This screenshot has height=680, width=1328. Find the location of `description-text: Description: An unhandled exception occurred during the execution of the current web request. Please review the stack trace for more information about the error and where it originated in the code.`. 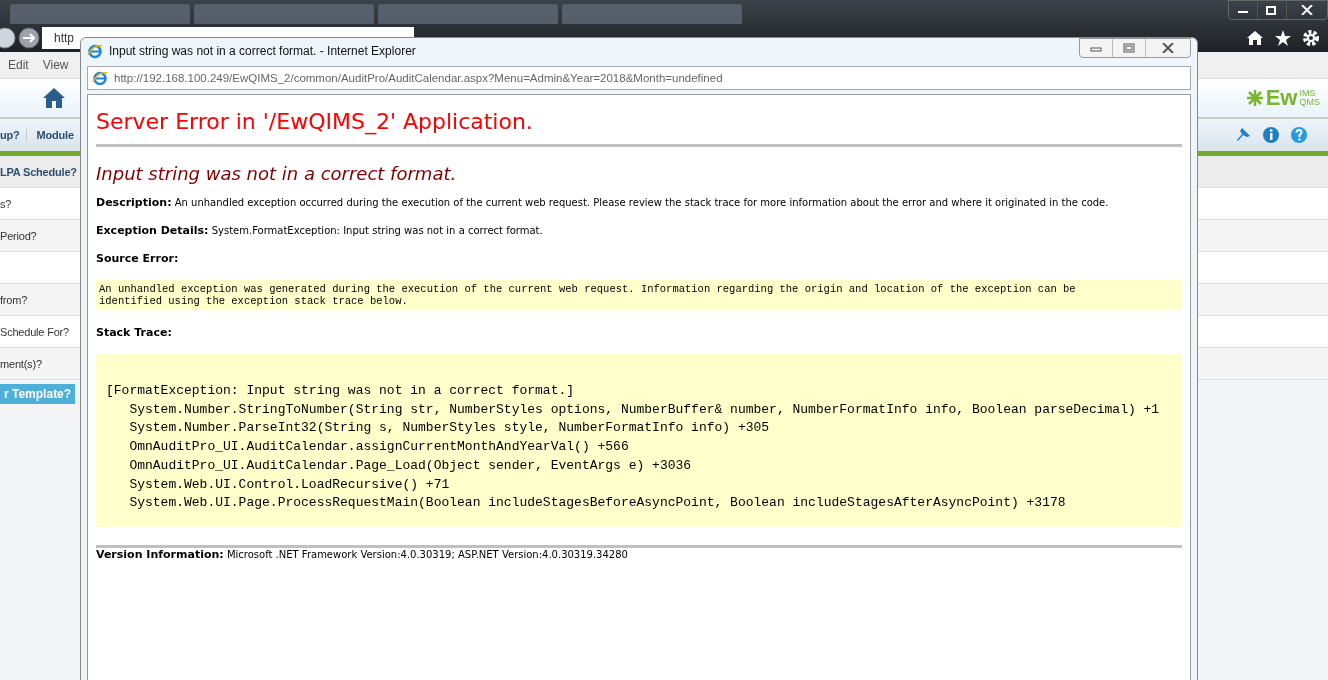

description-text: Description: An unhandled exception occurred during the execution of the current web request. Please review the stack trace for more information about the error and where it originated in the code. is located at coordinates (603, 202).